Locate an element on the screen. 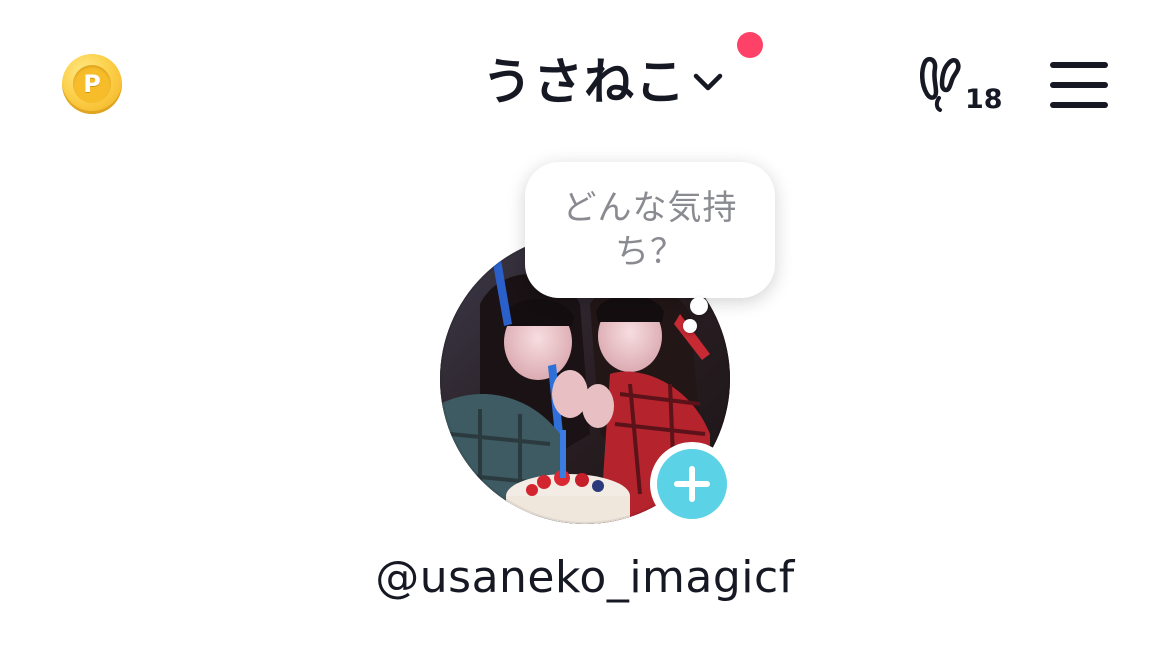 This screenshot has height=654, width=1170. mood-prompt-text: どんな気持ち？ is located at coordinates (650, 230).